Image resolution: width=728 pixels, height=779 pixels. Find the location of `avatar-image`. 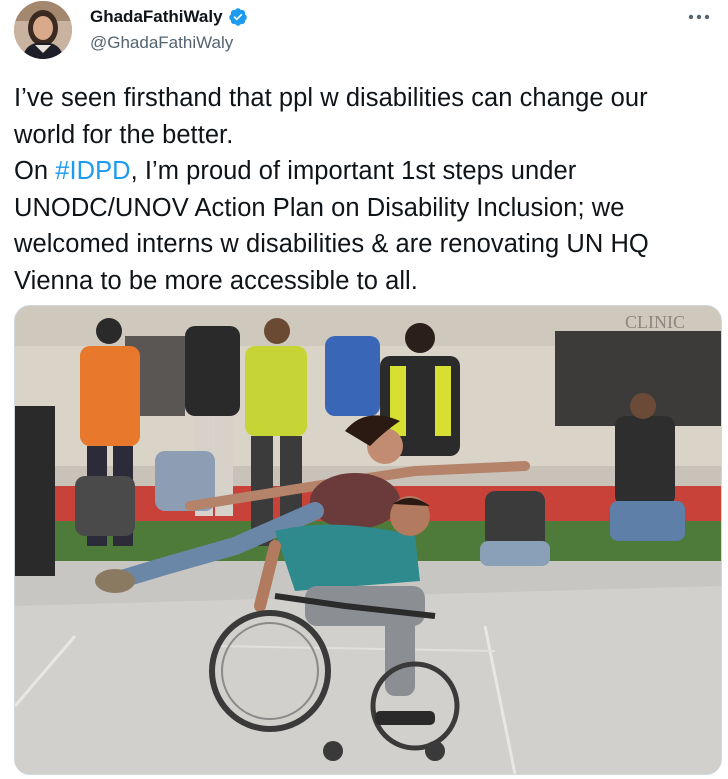

avatar-image is located at coordinates (43, 30).